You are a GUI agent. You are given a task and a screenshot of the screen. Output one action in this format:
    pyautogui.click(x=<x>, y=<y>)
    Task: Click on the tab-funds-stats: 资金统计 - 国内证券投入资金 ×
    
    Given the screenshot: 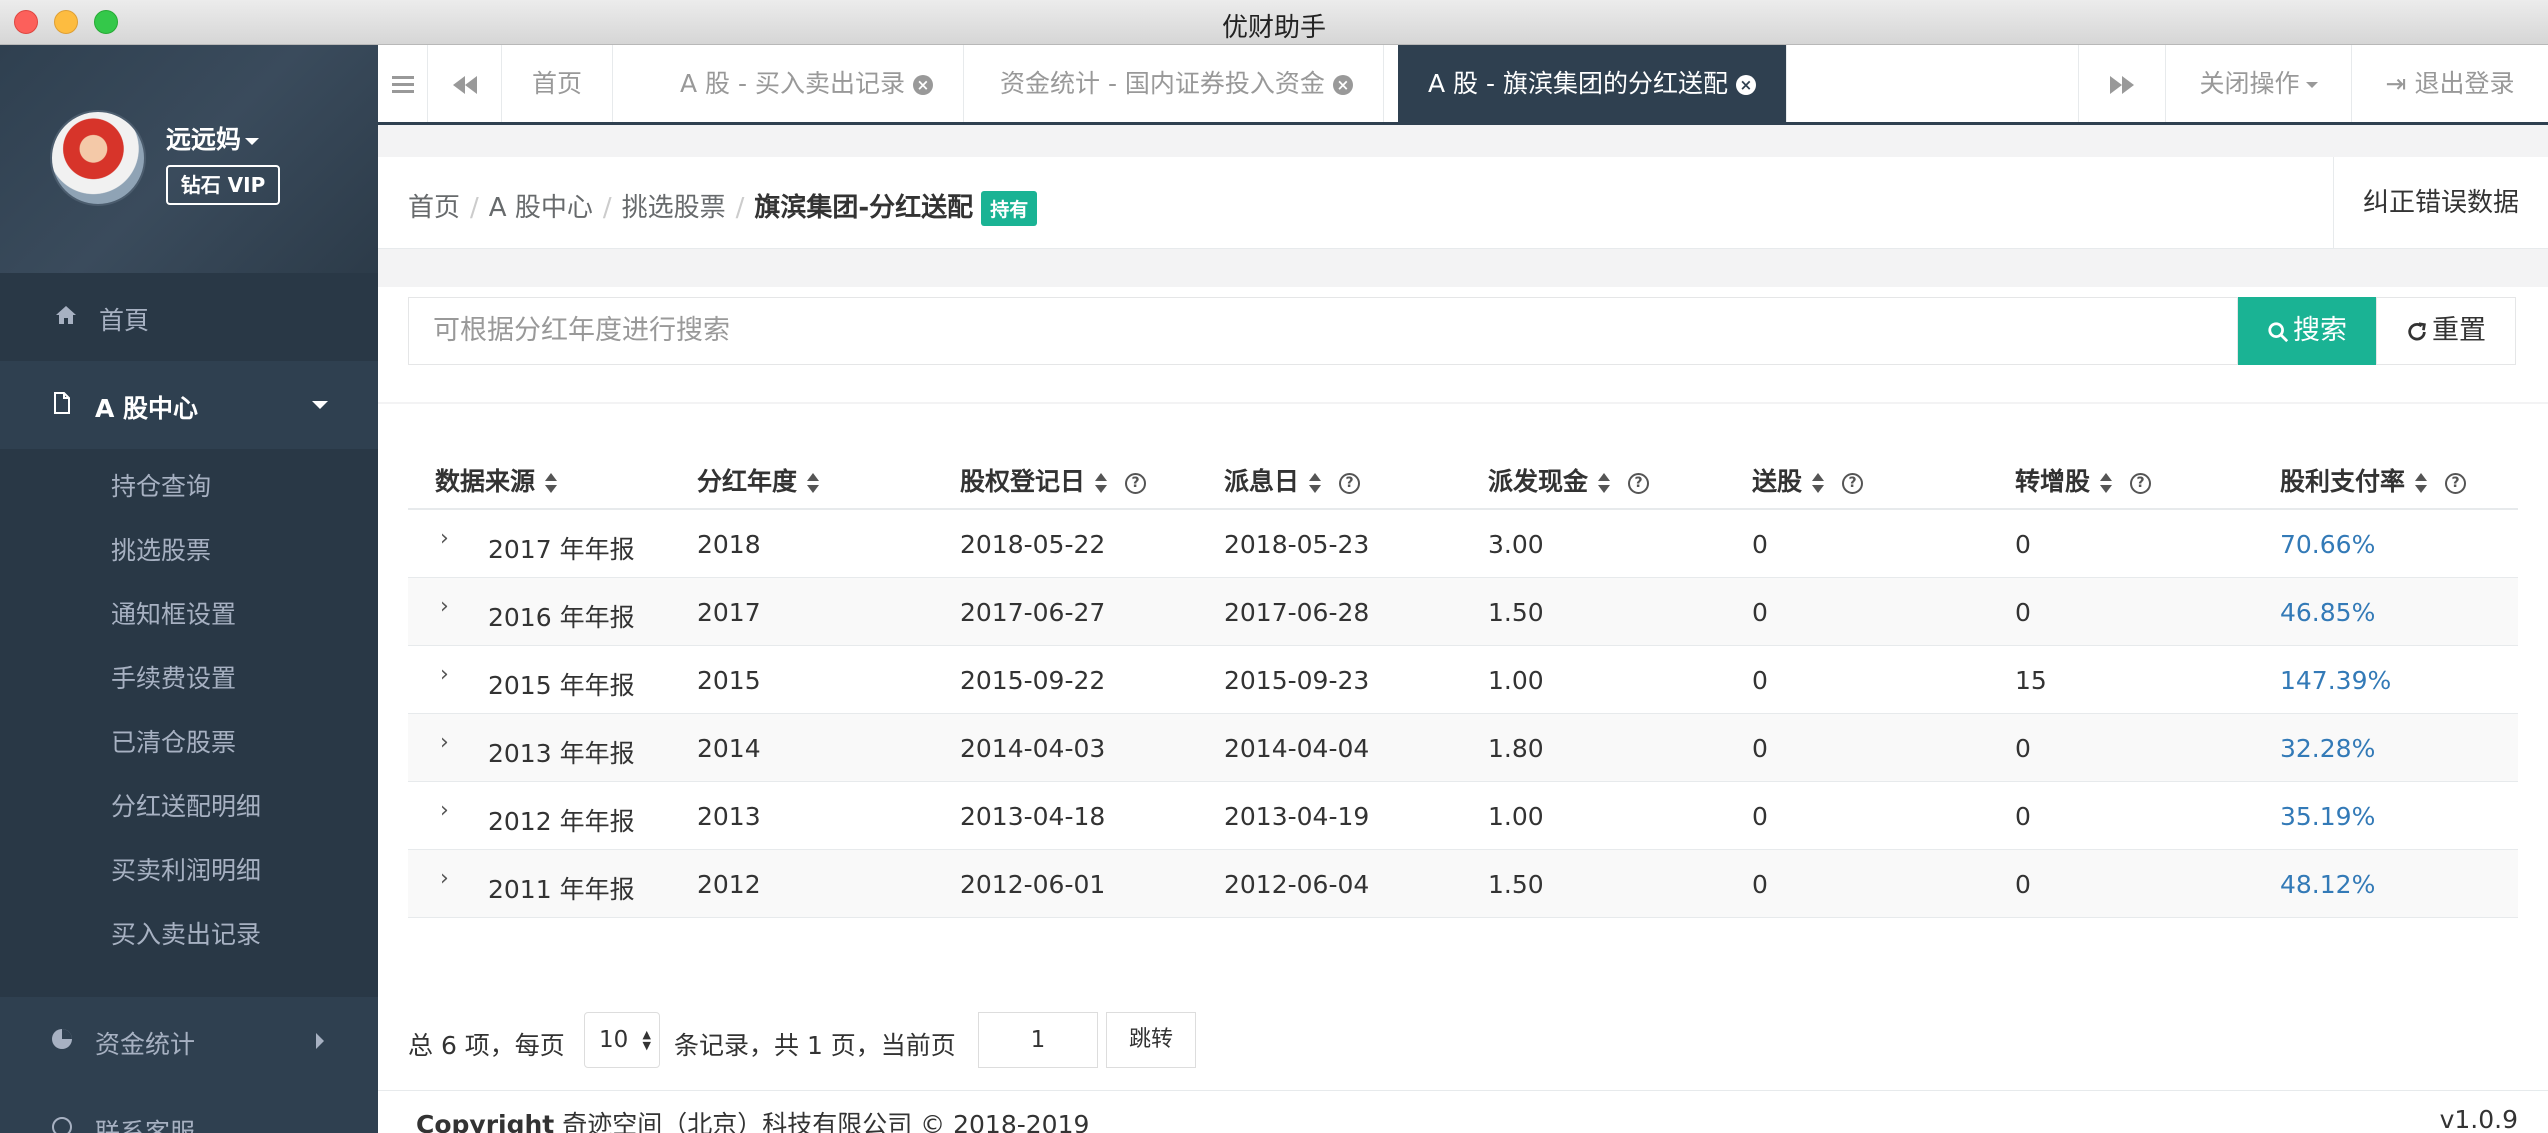 What is the action you would take?
    pyautogui.click(x=1177, y=83)
    